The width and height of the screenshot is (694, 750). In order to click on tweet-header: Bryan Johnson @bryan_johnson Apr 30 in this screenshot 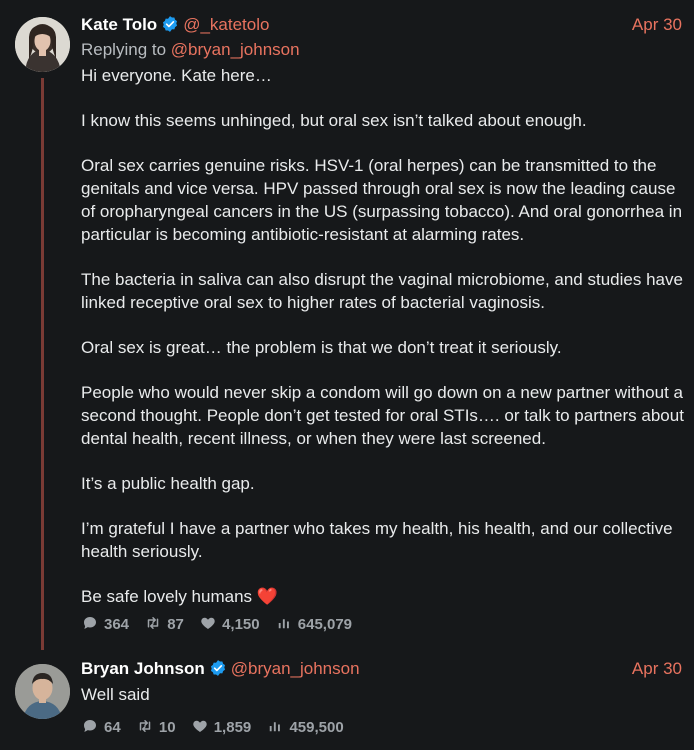, I will do `click(381, 669)`.